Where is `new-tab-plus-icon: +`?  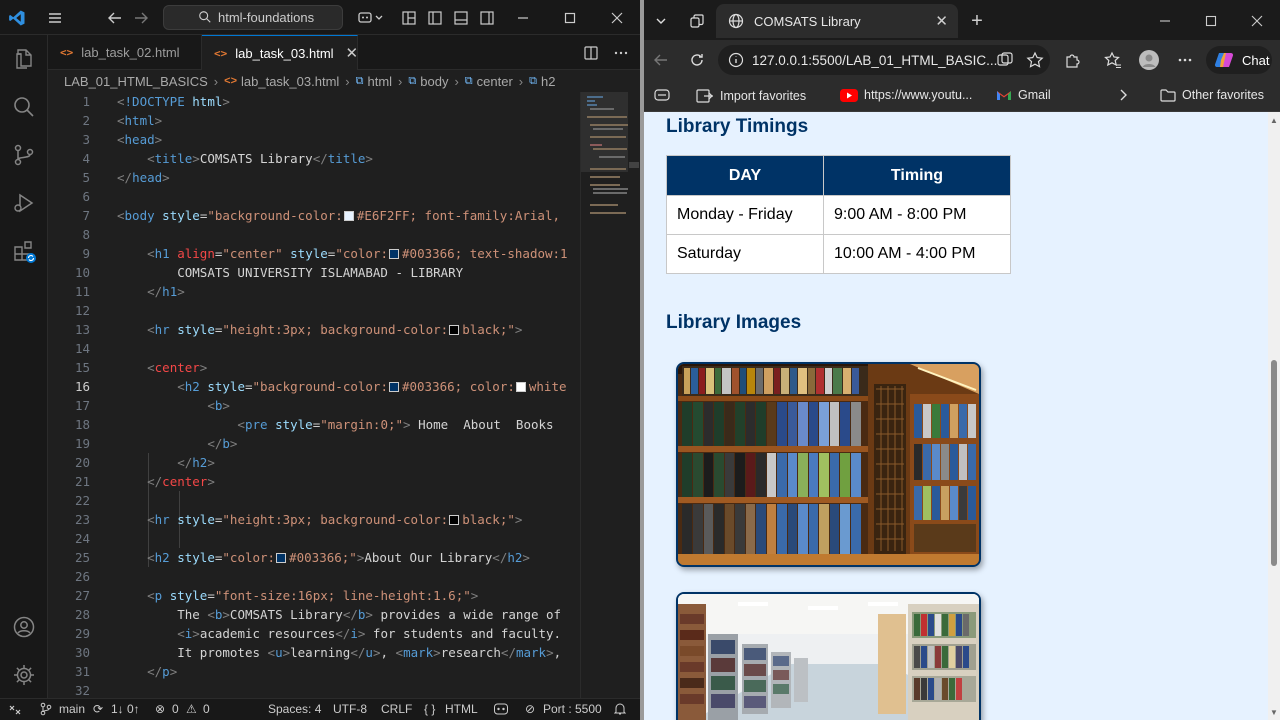
new-tab-plus-icon: + is located at coordinates (977, 21).